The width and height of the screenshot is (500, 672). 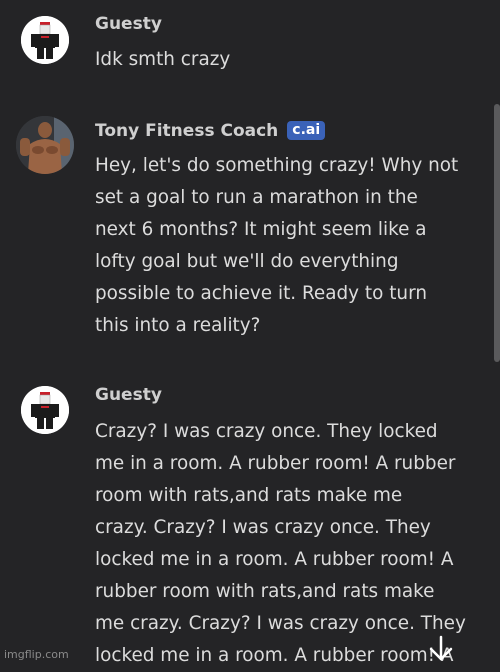 What do you see at coordinates (261, 293) in the screenshot?
I see `message-line: possible to achieve it. Ready to turn` at bounding box center [261, 293].